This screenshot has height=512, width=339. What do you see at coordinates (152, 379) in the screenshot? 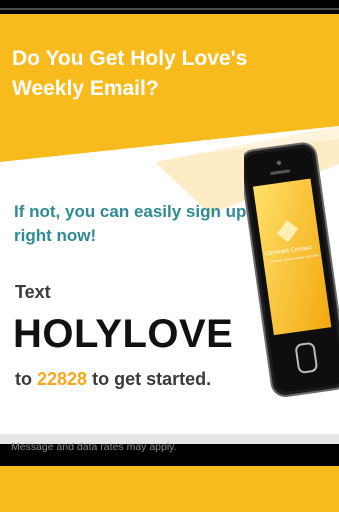
I see `instruction-suffix: to get started.` at bounding box center [152, 379].